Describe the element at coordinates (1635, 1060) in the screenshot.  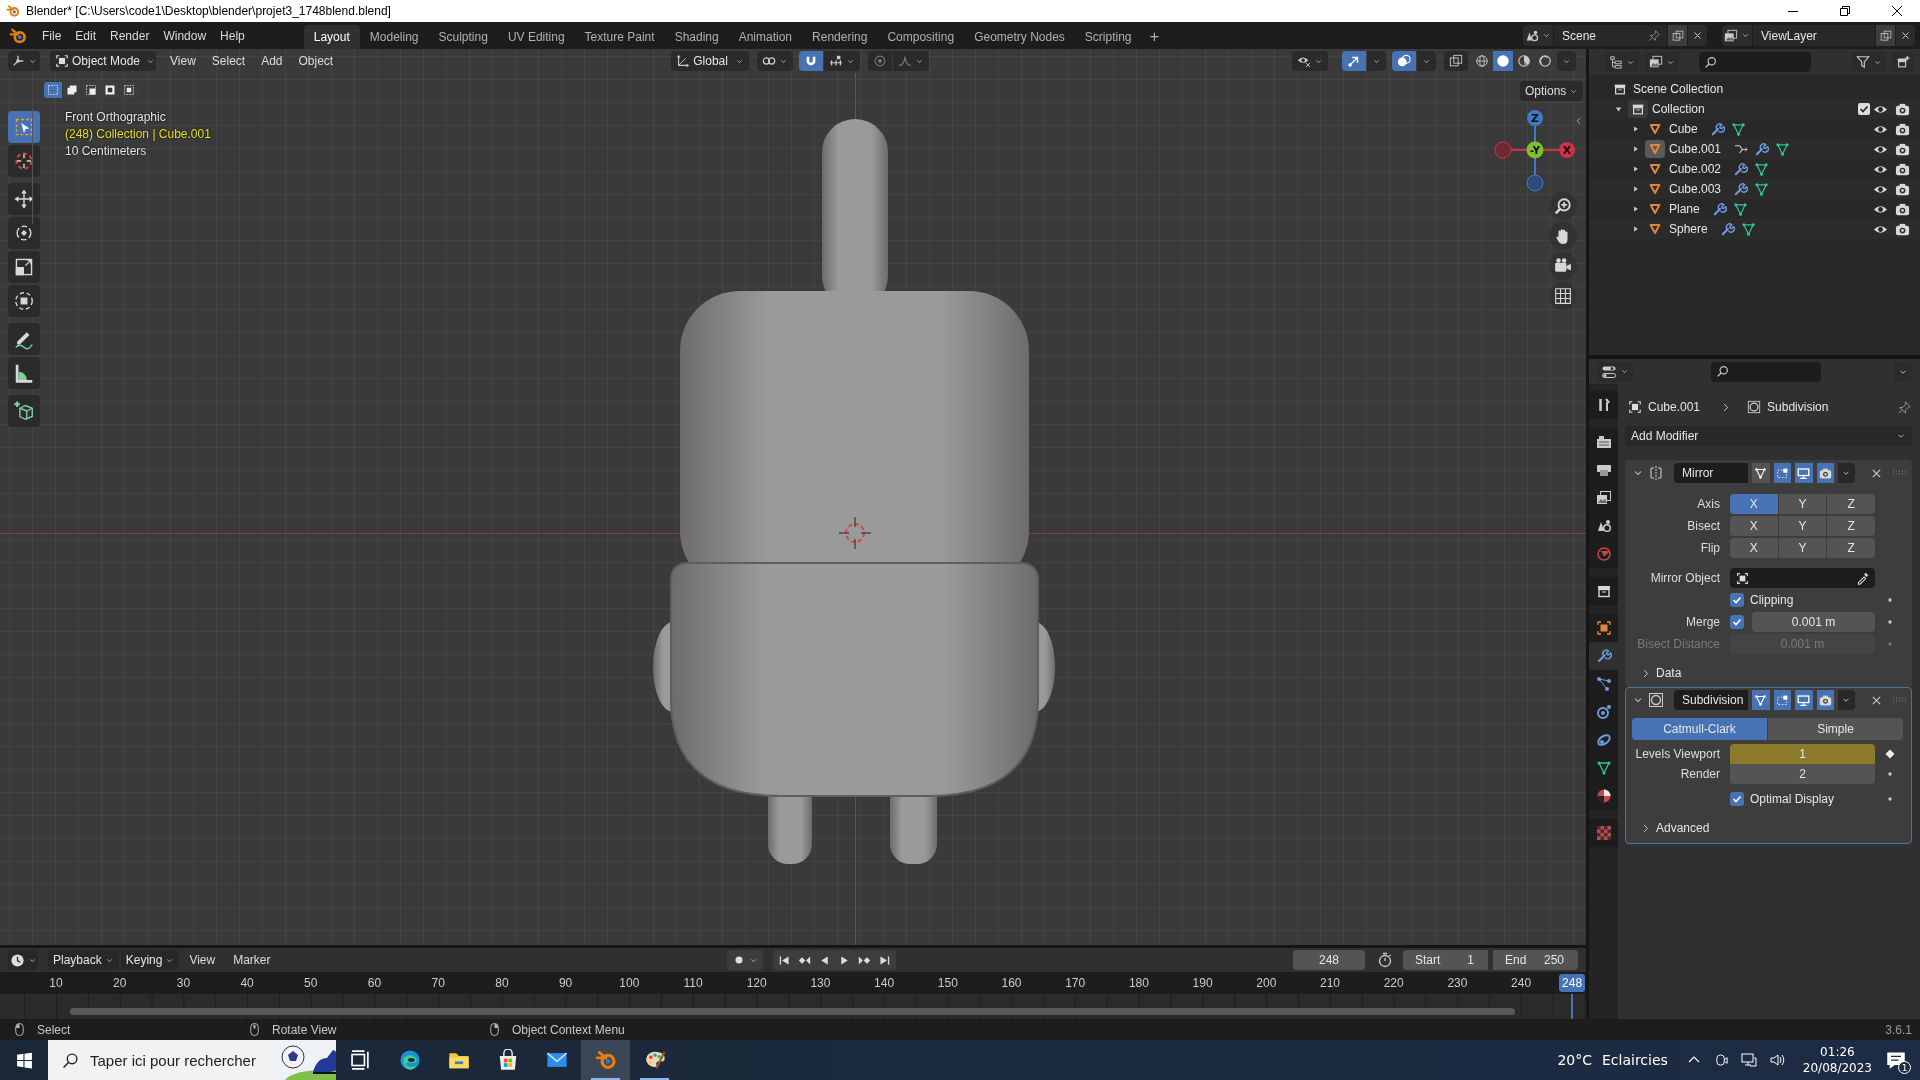
I see `weather-label: Eclaircies` at that location.